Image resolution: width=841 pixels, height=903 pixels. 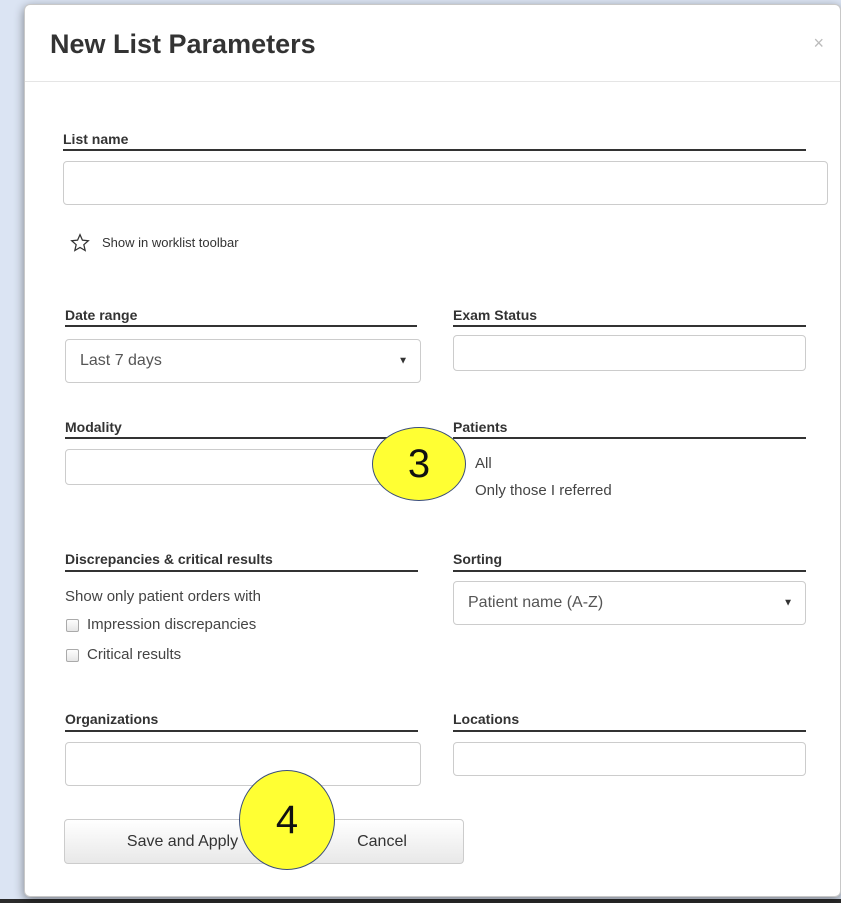 I want to click on organizations-divider, so click(x=241, y=731).